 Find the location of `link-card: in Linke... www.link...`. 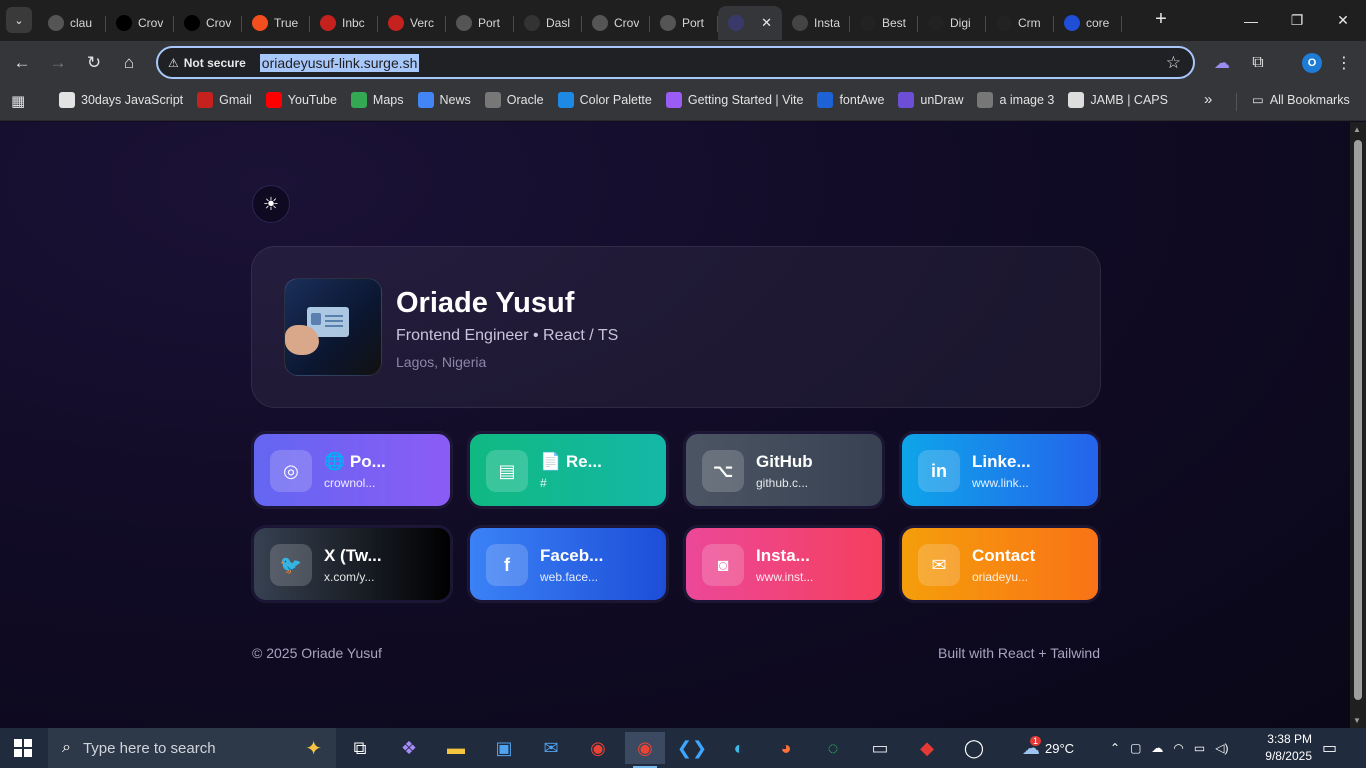

link-card: in Linke... www.link... is located at coordinates (1000, 470).